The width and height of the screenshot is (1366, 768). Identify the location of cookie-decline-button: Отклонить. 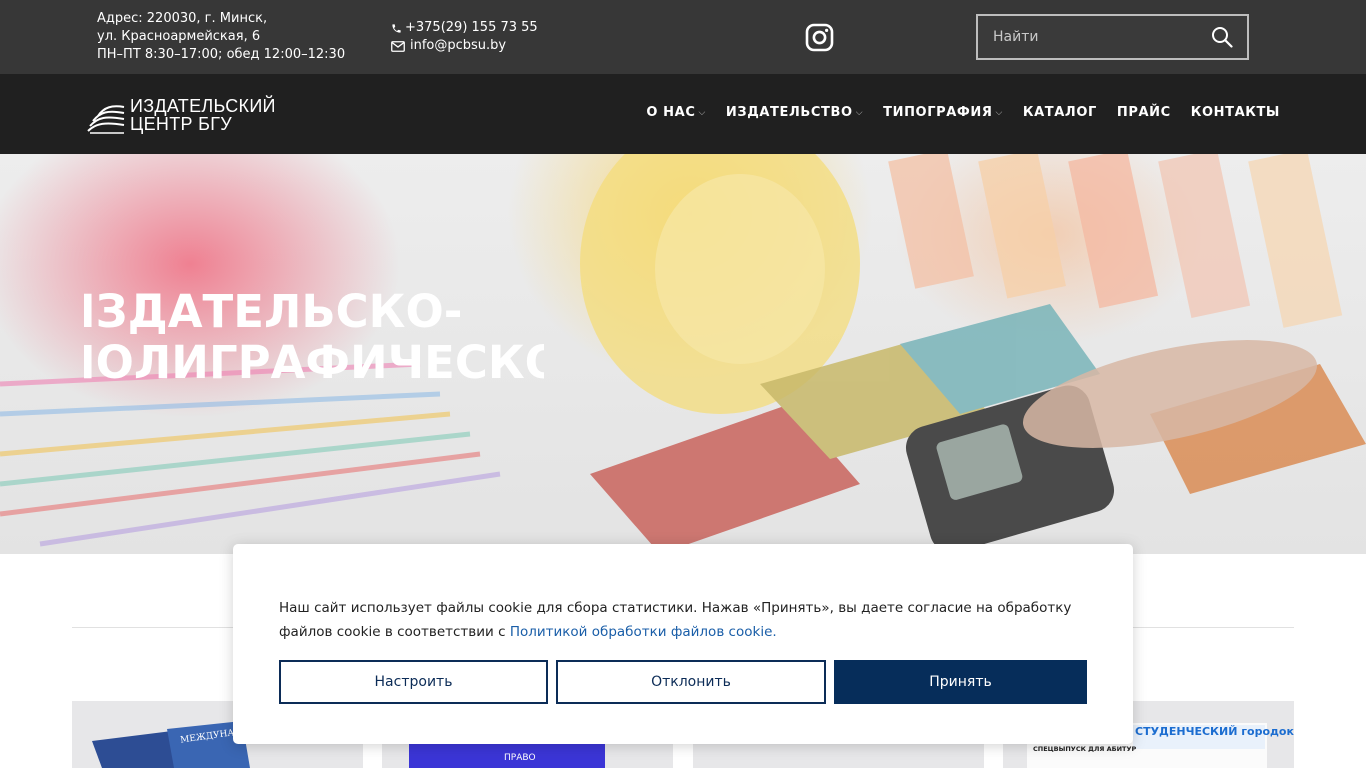
(691, 682).